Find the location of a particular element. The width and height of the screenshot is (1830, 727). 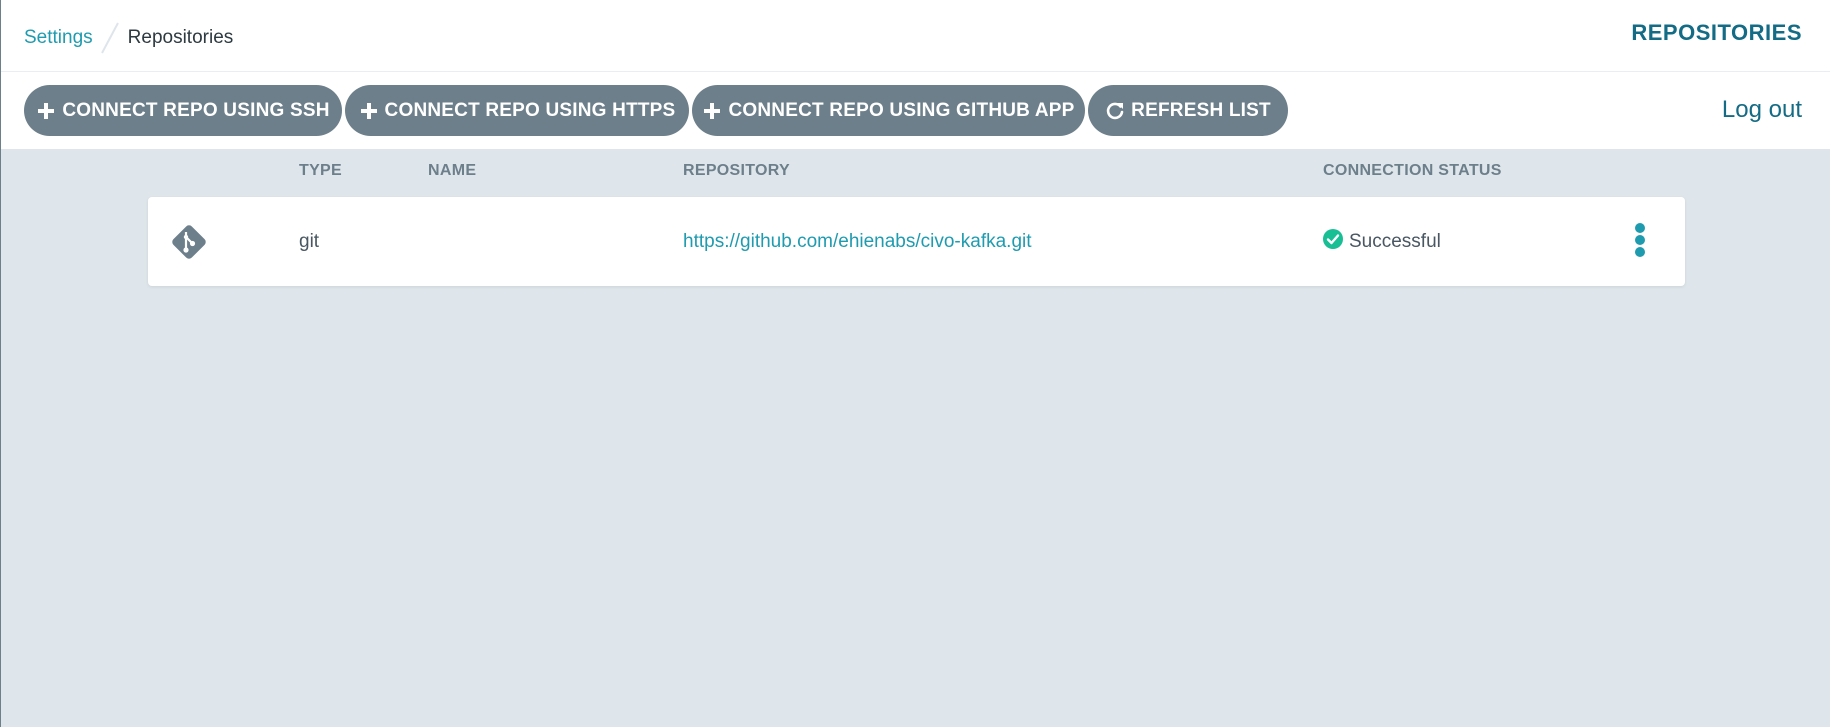

breadcrumb: Settings Repositories is located at coordinates (128, 38).